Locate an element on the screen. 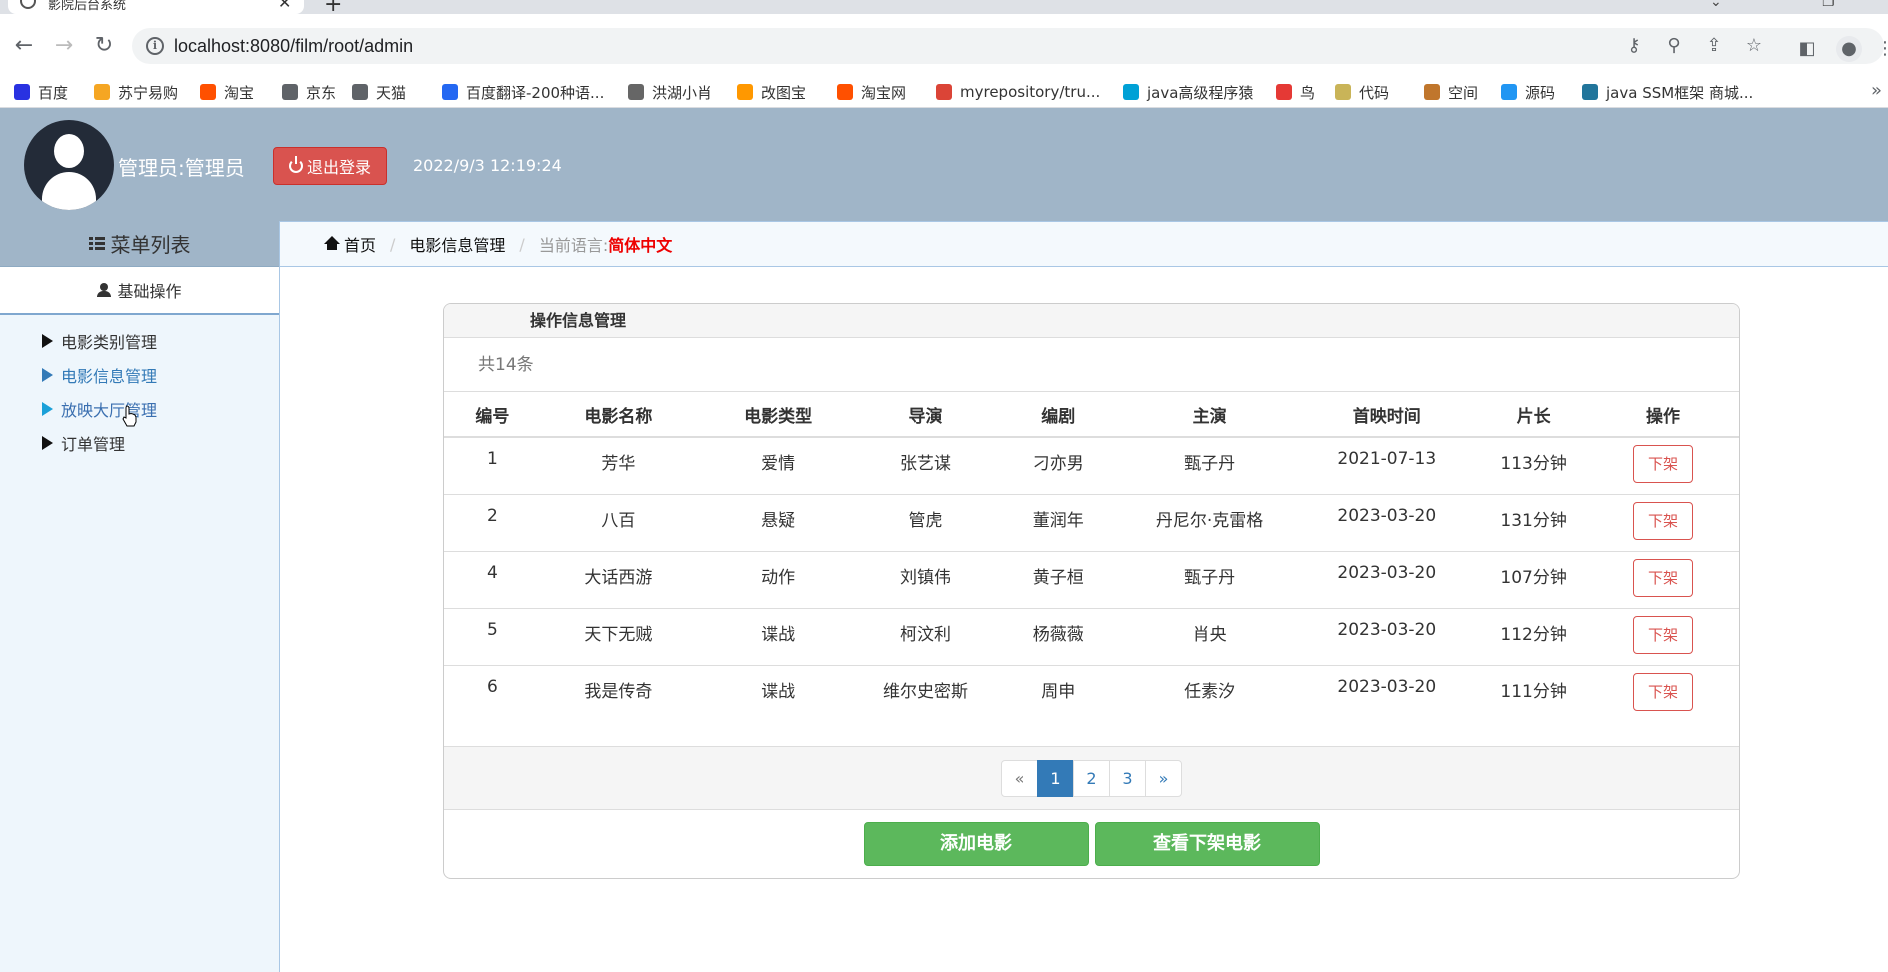  cell-star: 任素汐 is located at coordinates (1210, 691).